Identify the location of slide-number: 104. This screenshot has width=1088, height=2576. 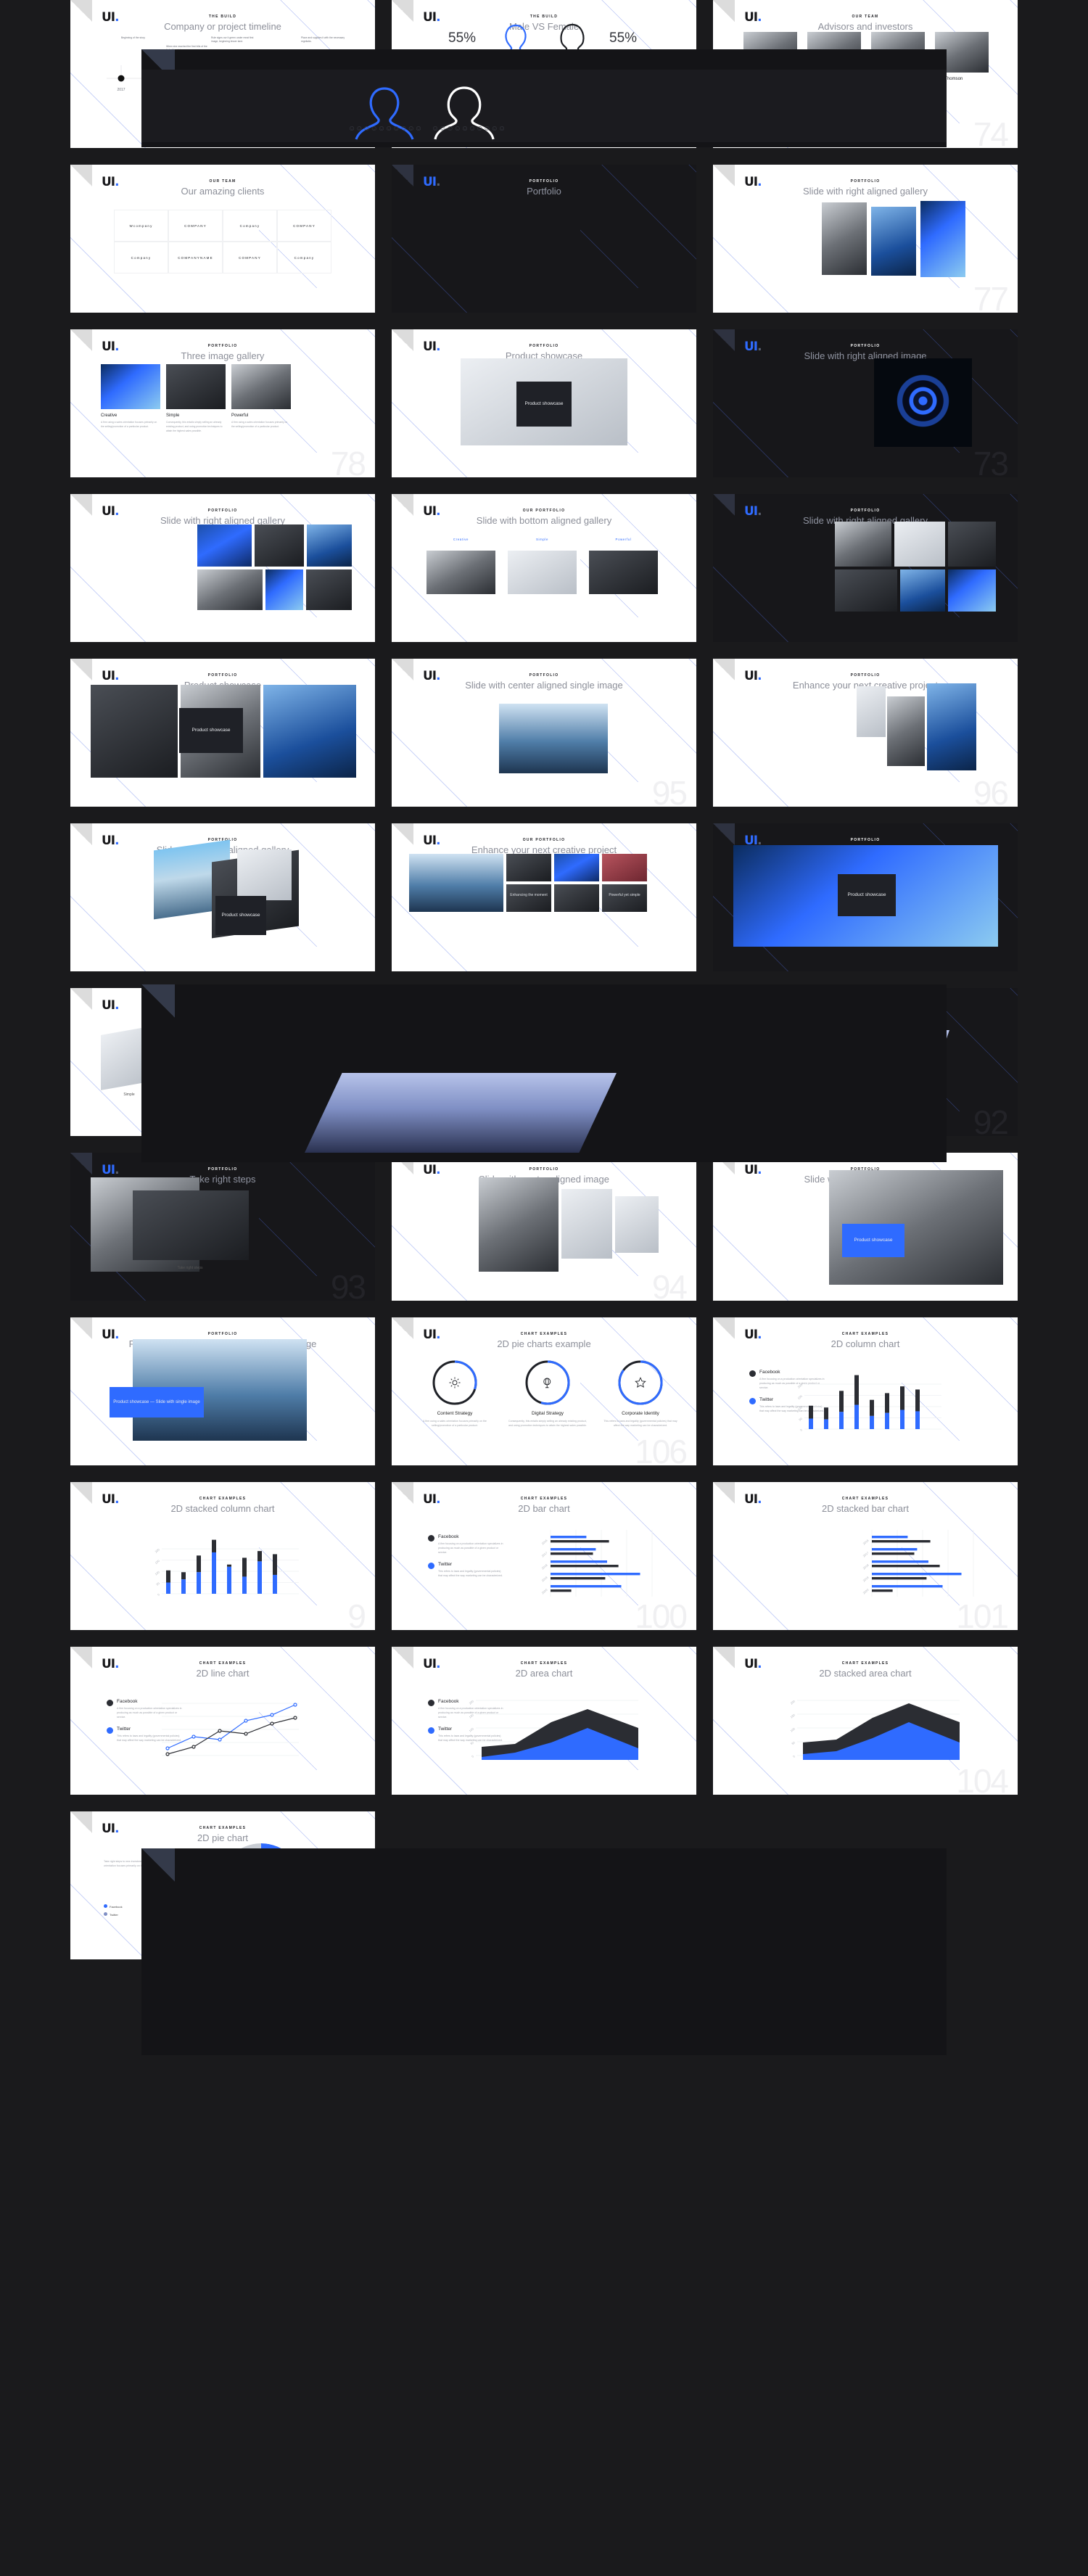
(983, 1778).